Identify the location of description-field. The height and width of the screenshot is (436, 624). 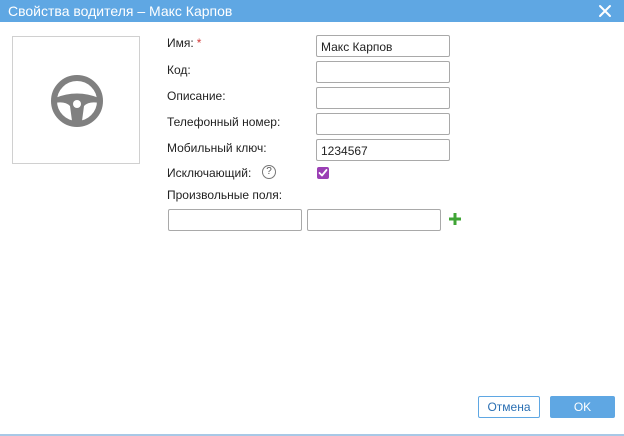
(383, 98).